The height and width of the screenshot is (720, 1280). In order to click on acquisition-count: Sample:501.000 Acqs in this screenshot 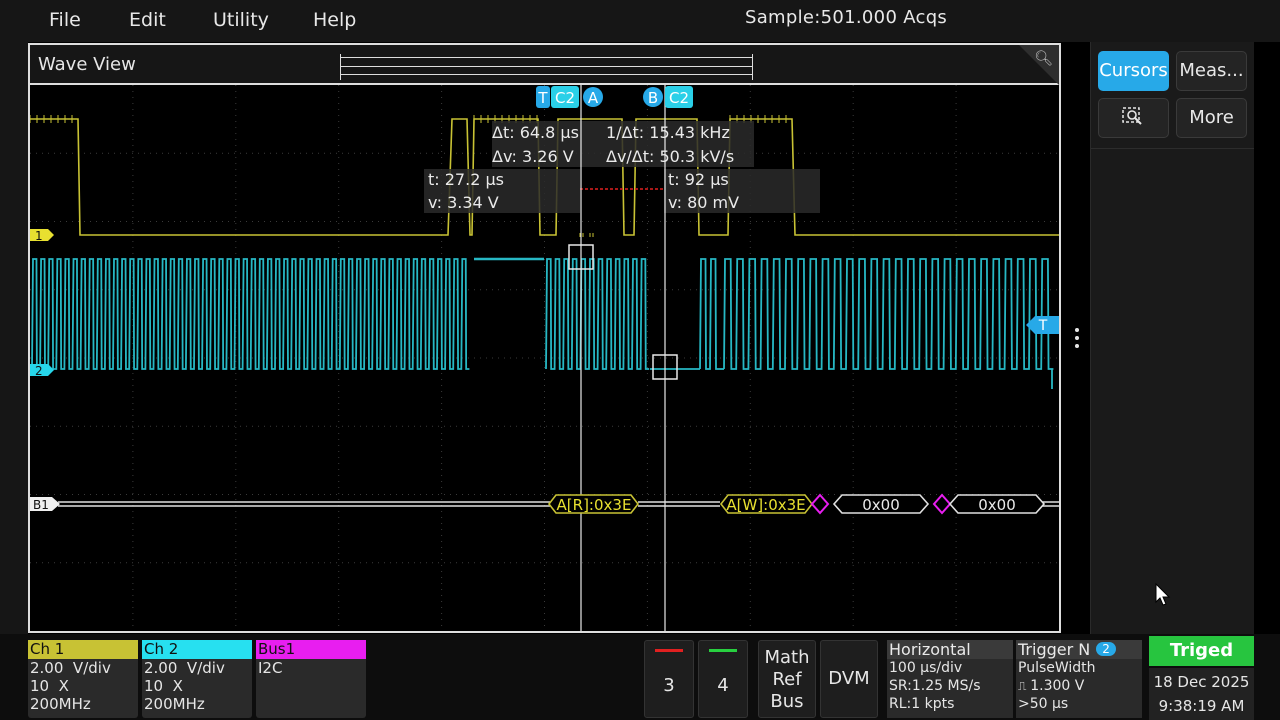, I will do `click(846, 17)`.